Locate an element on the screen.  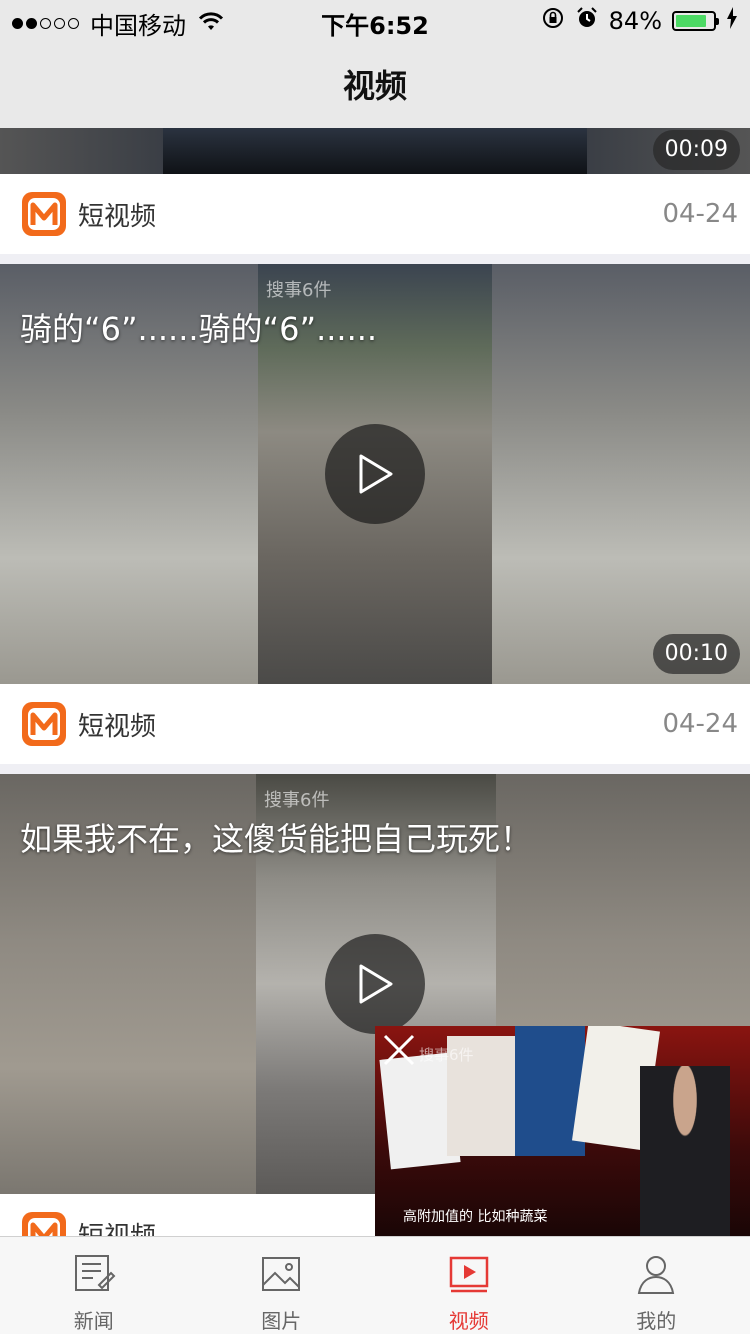
charging-bolt-icon is located at coordinates (732, 21).